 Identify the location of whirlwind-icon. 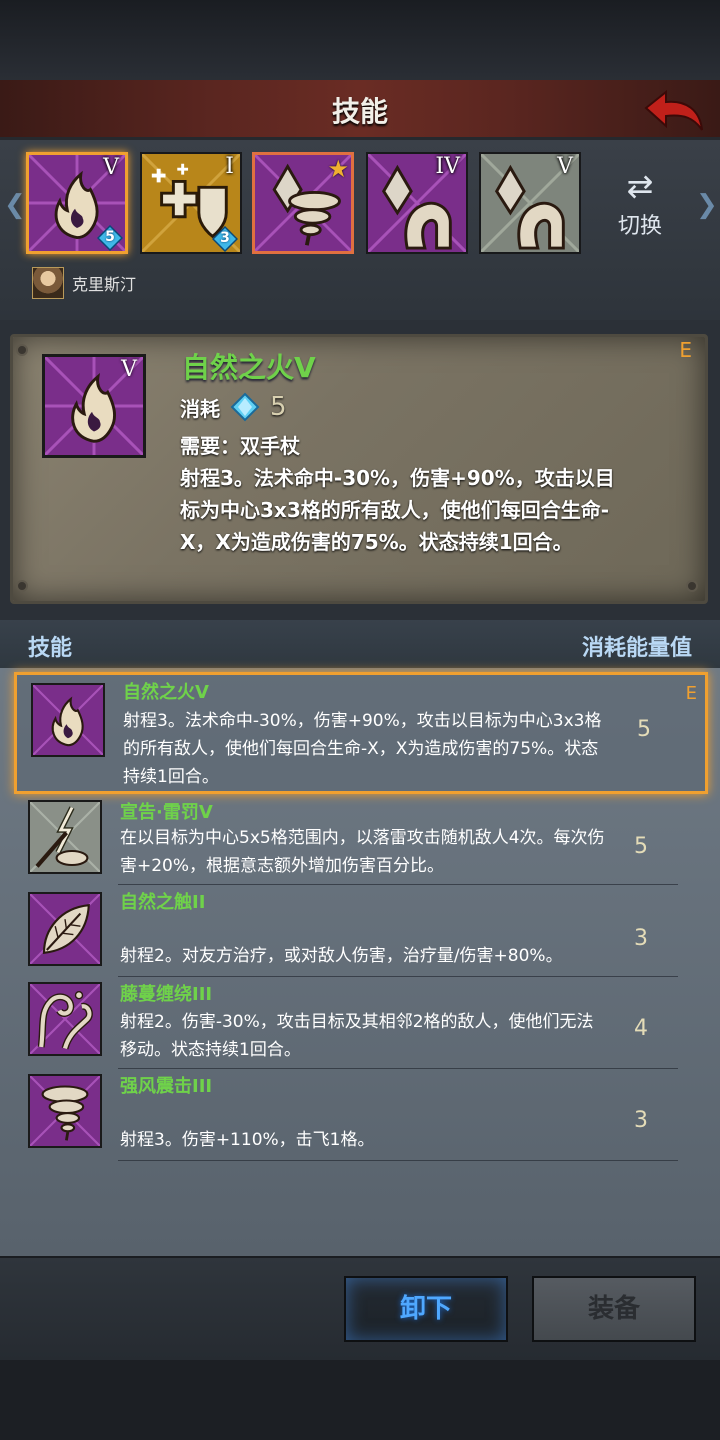
(65, 1111).